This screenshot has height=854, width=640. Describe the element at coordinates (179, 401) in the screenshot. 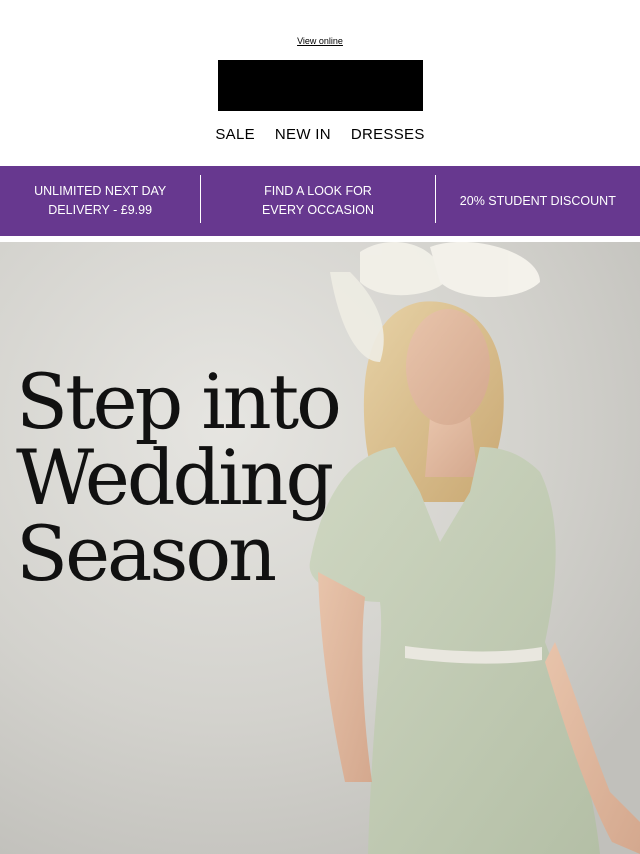

I see `hero-headline-line1: Step into` at that location.